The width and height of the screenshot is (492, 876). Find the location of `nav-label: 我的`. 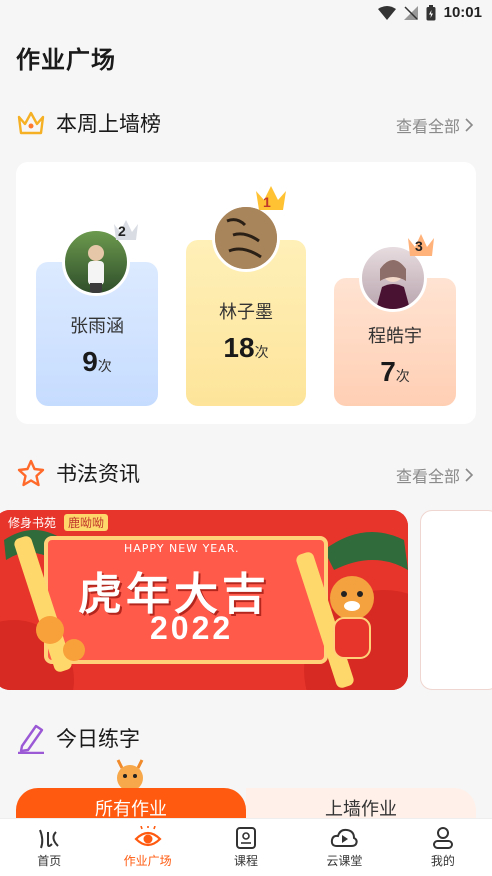

nav-label: 我的 is located at coordinates (442, 861).